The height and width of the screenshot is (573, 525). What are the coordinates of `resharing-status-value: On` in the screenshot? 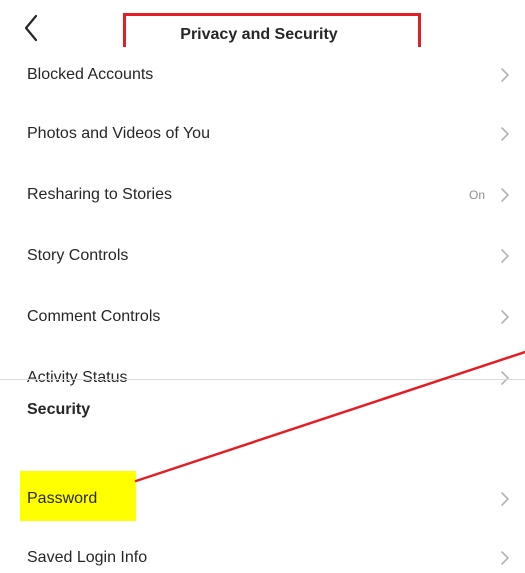 It's located at (476, 195).